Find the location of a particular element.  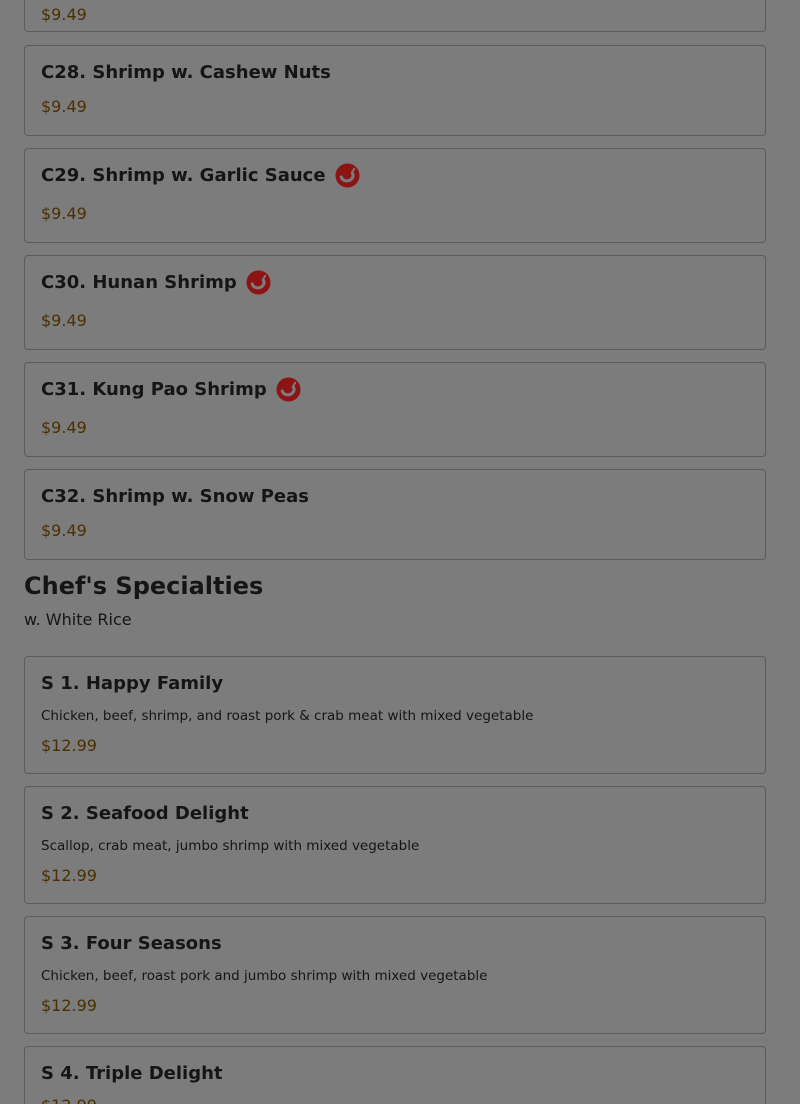

section-title: Chef's Specialties is located at coordinates (144, 586).